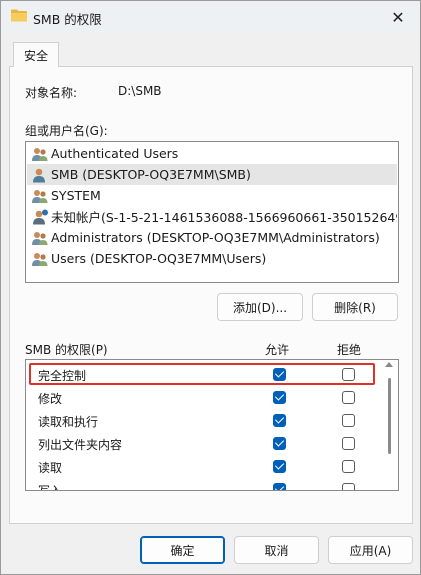  I want to click on permission-name: 修改, so click(50, 399).